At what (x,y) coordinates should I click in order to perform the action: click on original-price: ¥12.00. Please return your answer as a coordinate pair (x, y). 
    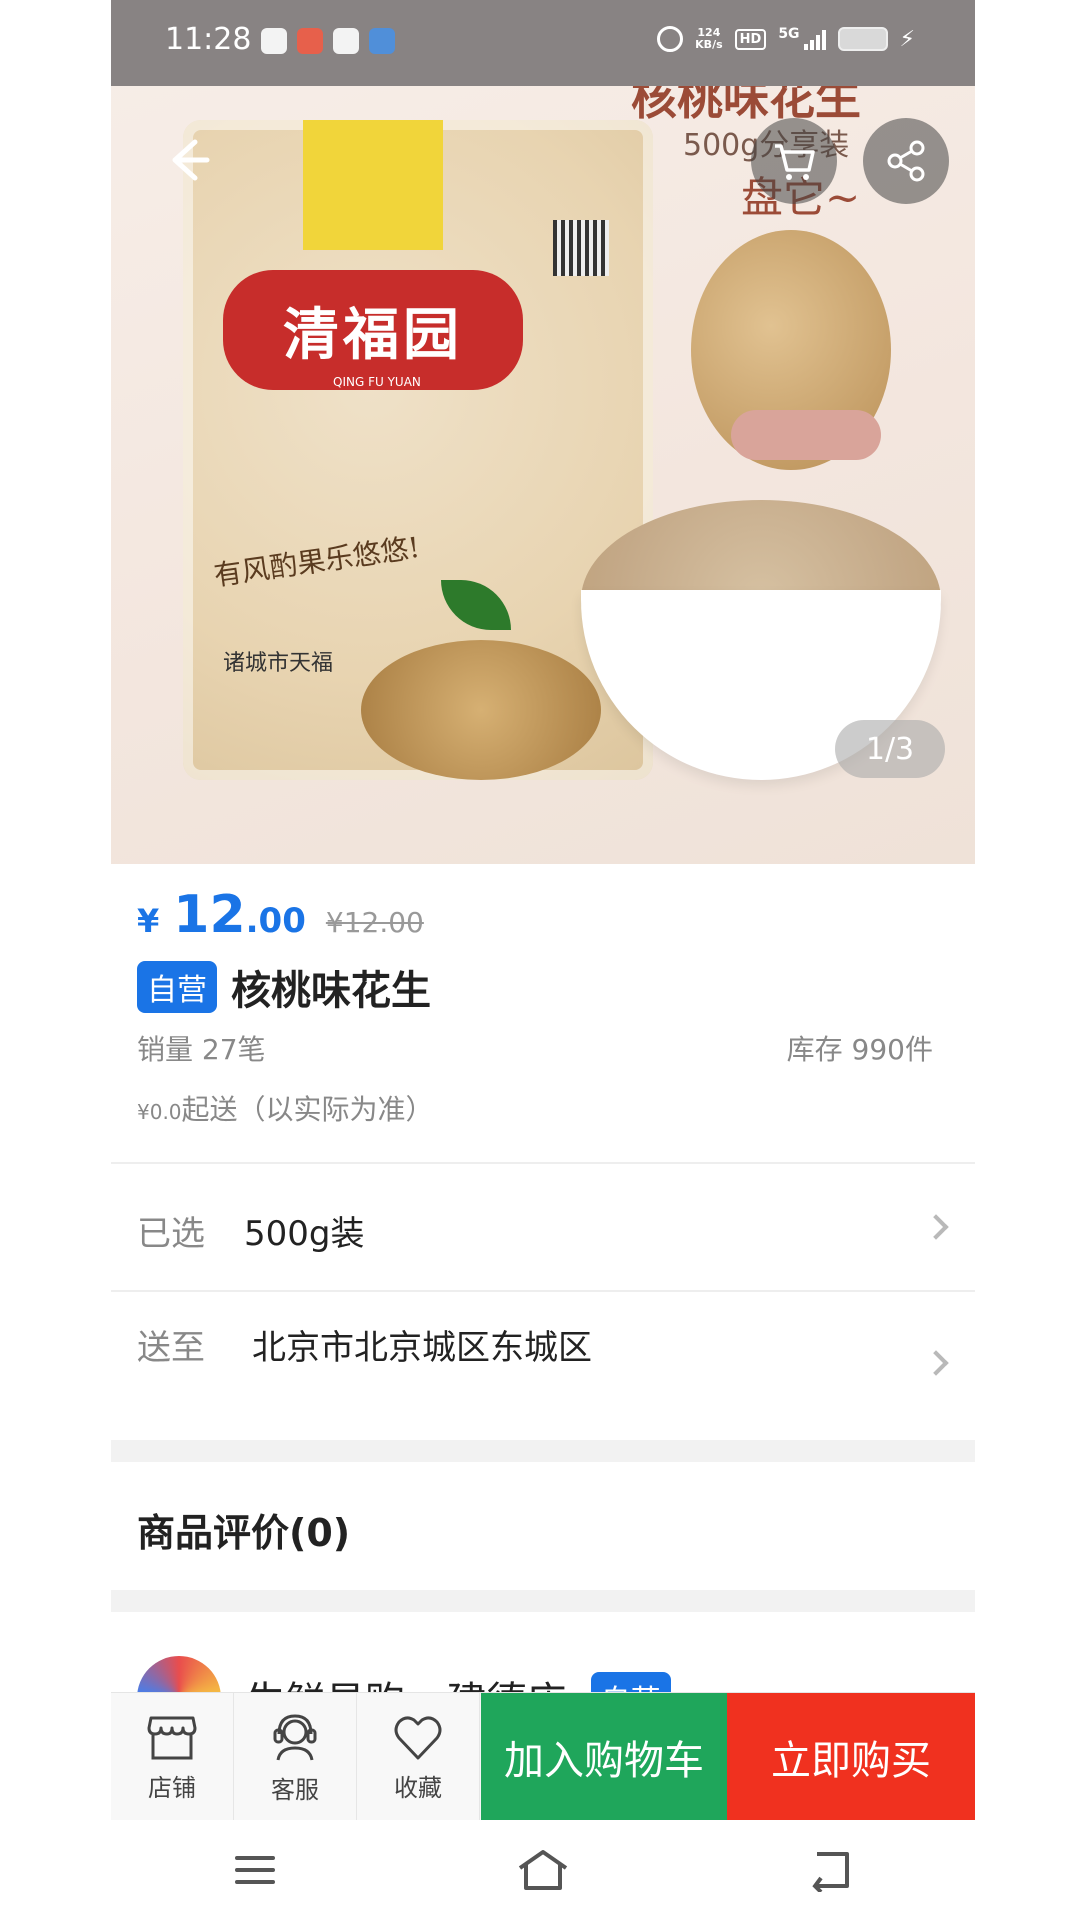
    Looking at the image, I should click on (374, 922).